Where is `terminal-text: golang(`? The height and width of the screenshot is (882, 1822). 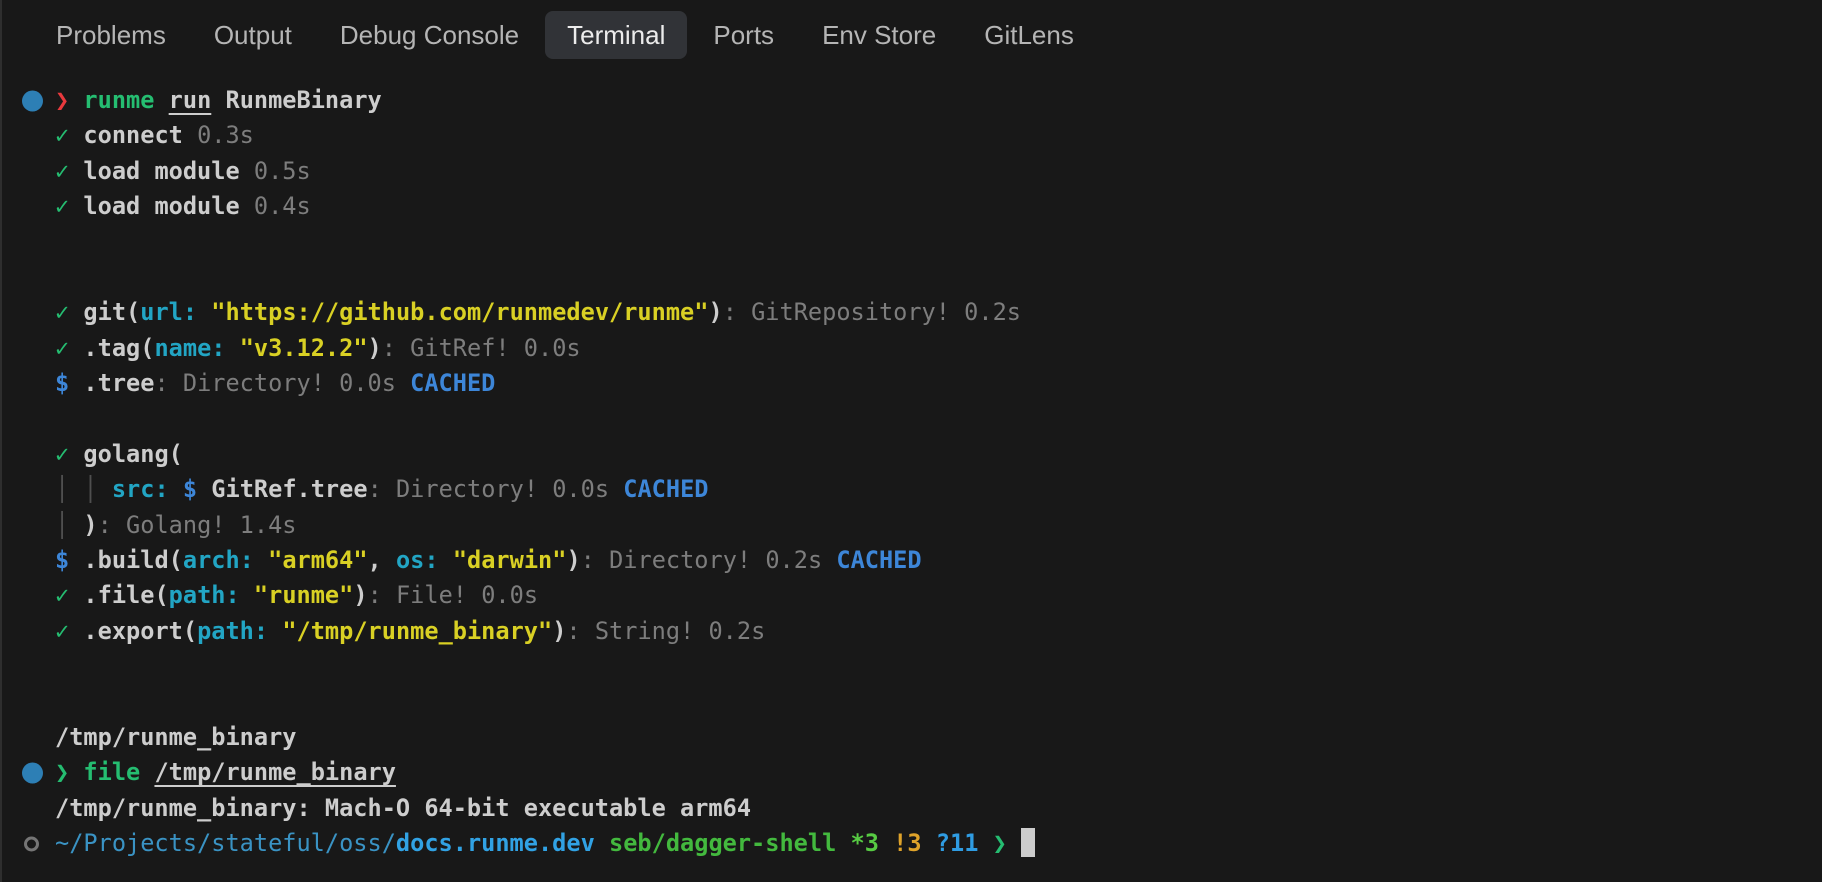 terminal-text: golang( is located at coordinates (133, 453).